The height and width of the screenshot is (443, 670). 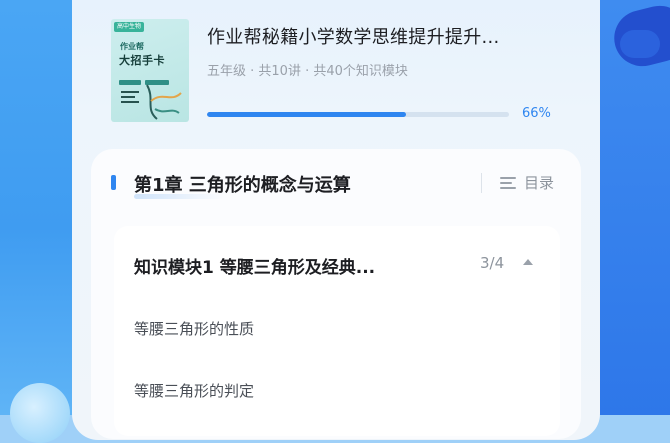 I want to click on chapter-marker, so click(x=113, y=182).